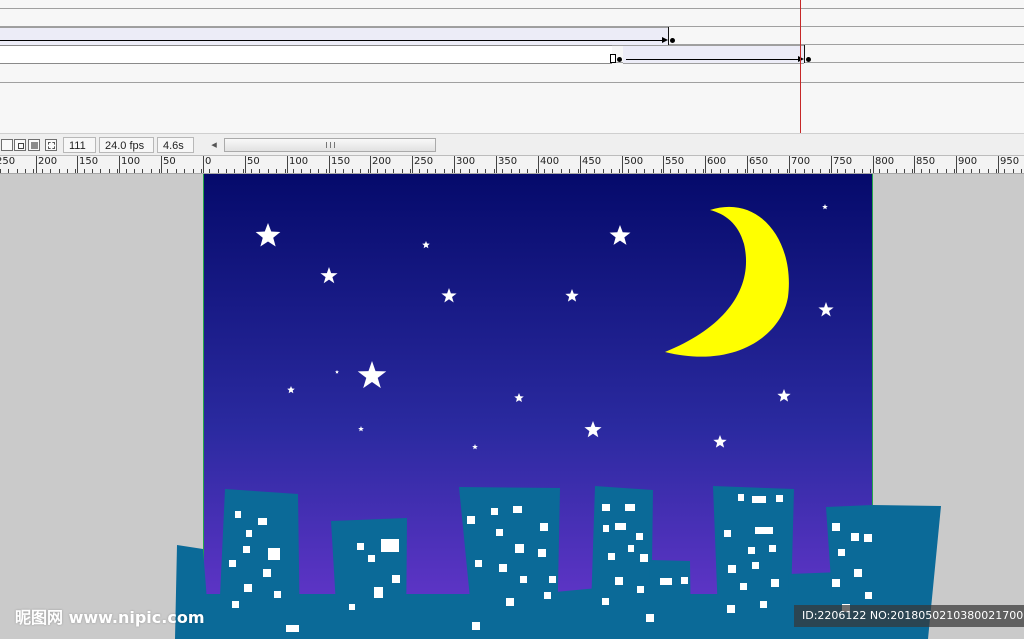 The width and height of the screenshot is (1024, 639). Describe the element at coordinates (253, 161) in the screenshot. I see `ruler-label: 50` at that location.